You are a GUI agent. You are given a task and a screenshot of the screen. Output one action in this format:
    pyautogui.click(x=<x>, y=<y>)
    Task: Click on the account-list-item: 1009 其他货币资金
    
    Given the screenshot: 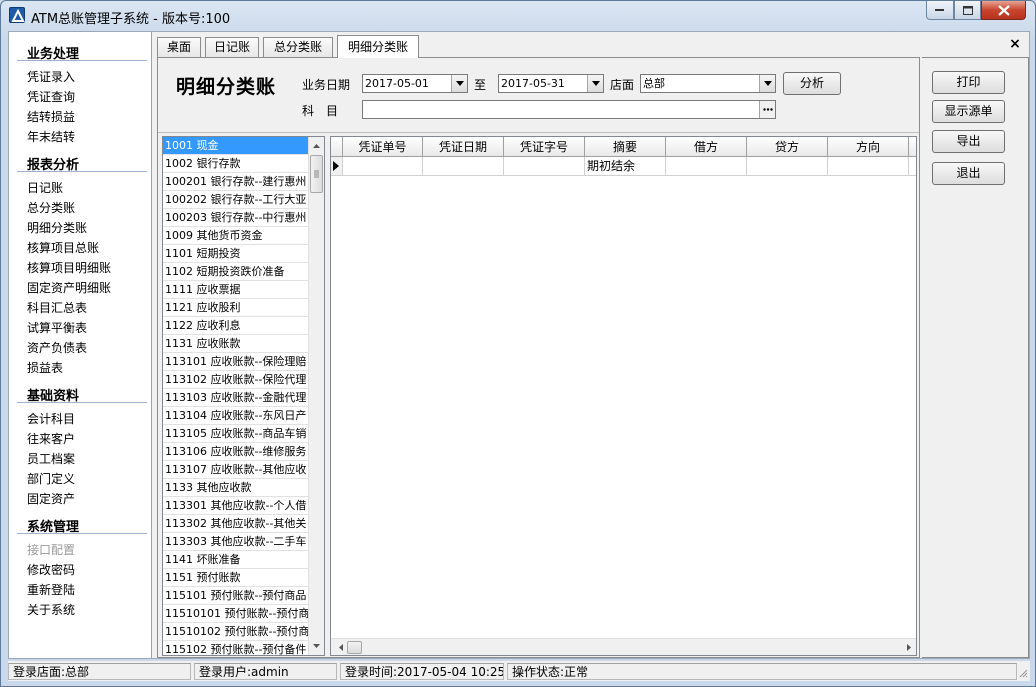 What is the action you would take?
    pyautogui.click(x=236, y=236)
    